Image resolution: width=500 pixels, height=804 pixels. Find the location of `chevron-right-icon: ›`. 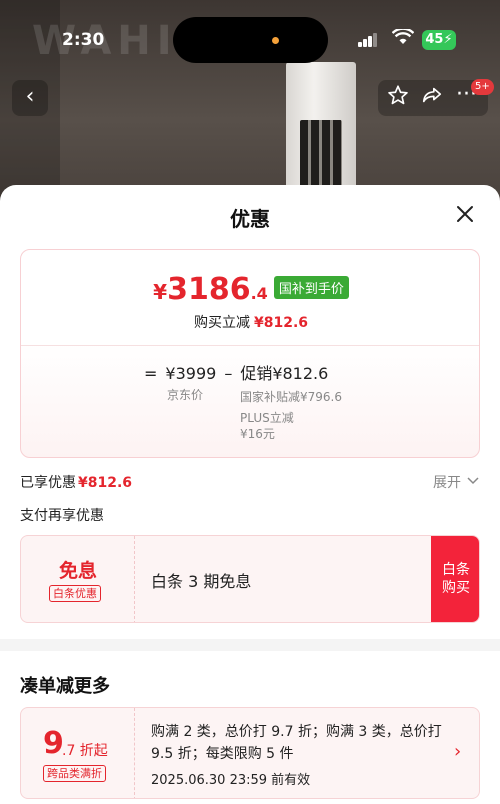

chevron-right-icon: › is located at coordinates (458, 751).